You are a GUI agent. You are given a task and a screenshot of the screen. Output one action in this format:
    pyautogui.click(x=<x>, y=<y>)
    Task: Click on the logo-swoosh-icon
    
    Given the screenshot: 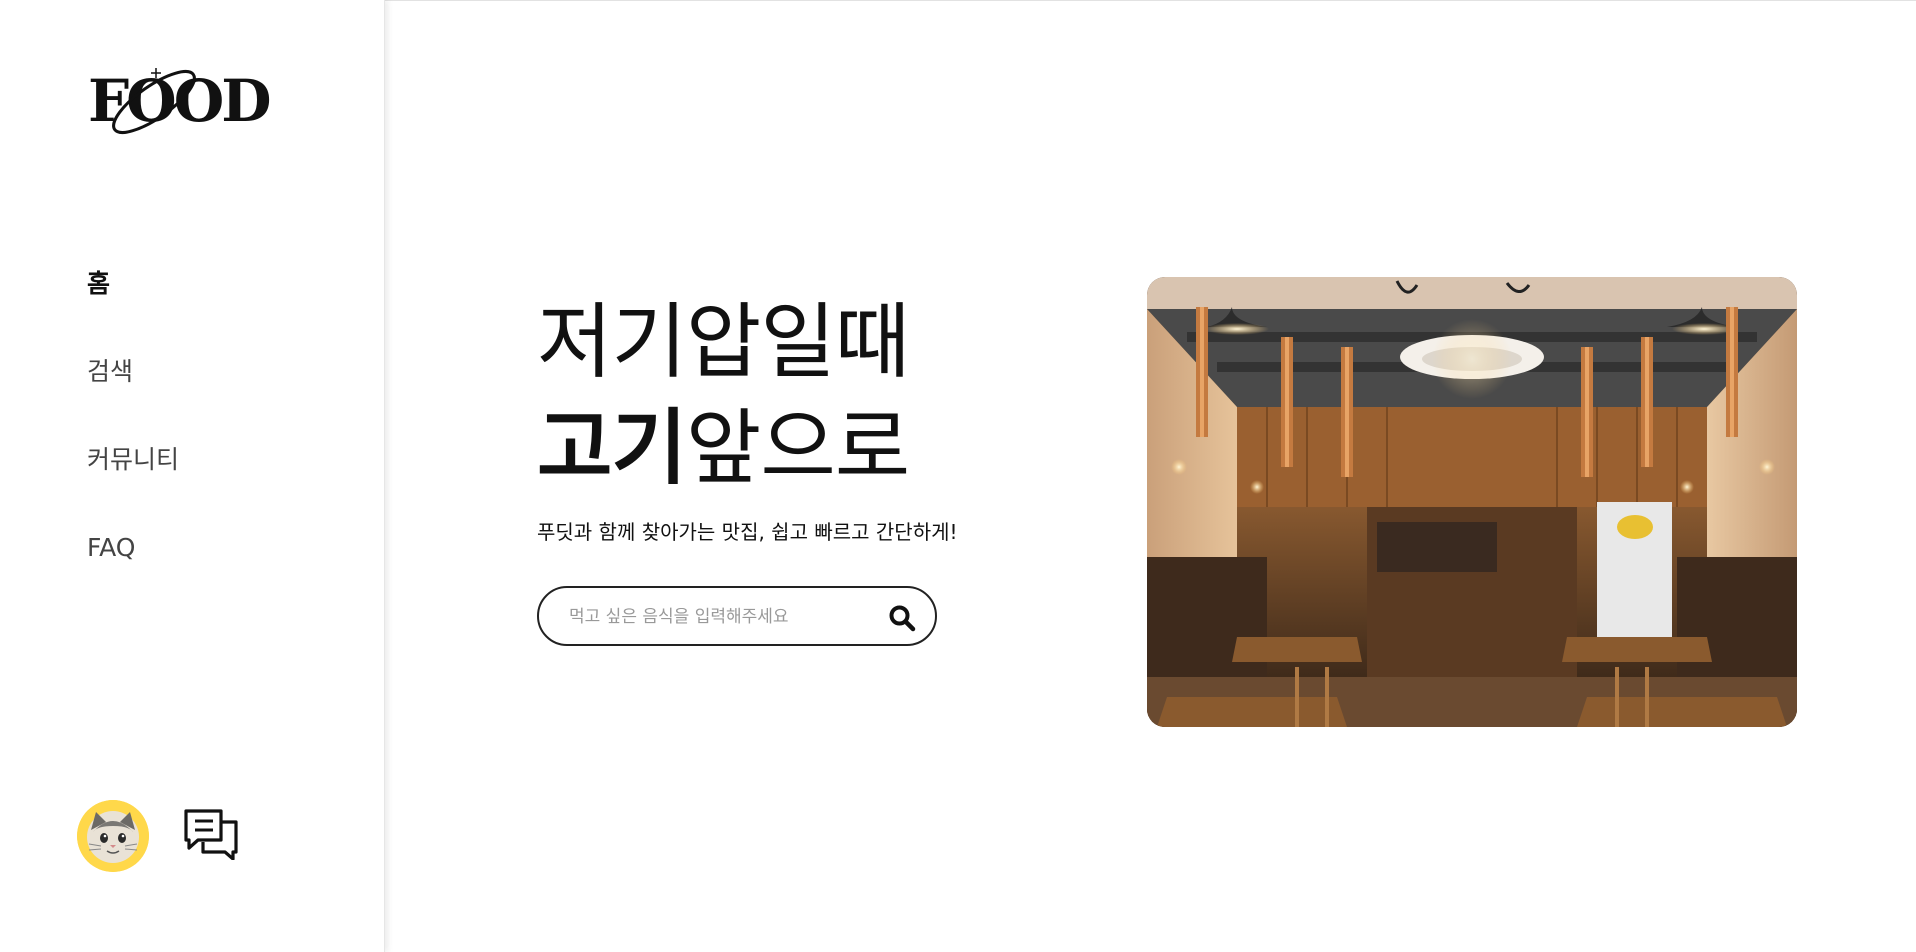 What is the action you would take?
    pyautogui.click(x=154, y=101)
    